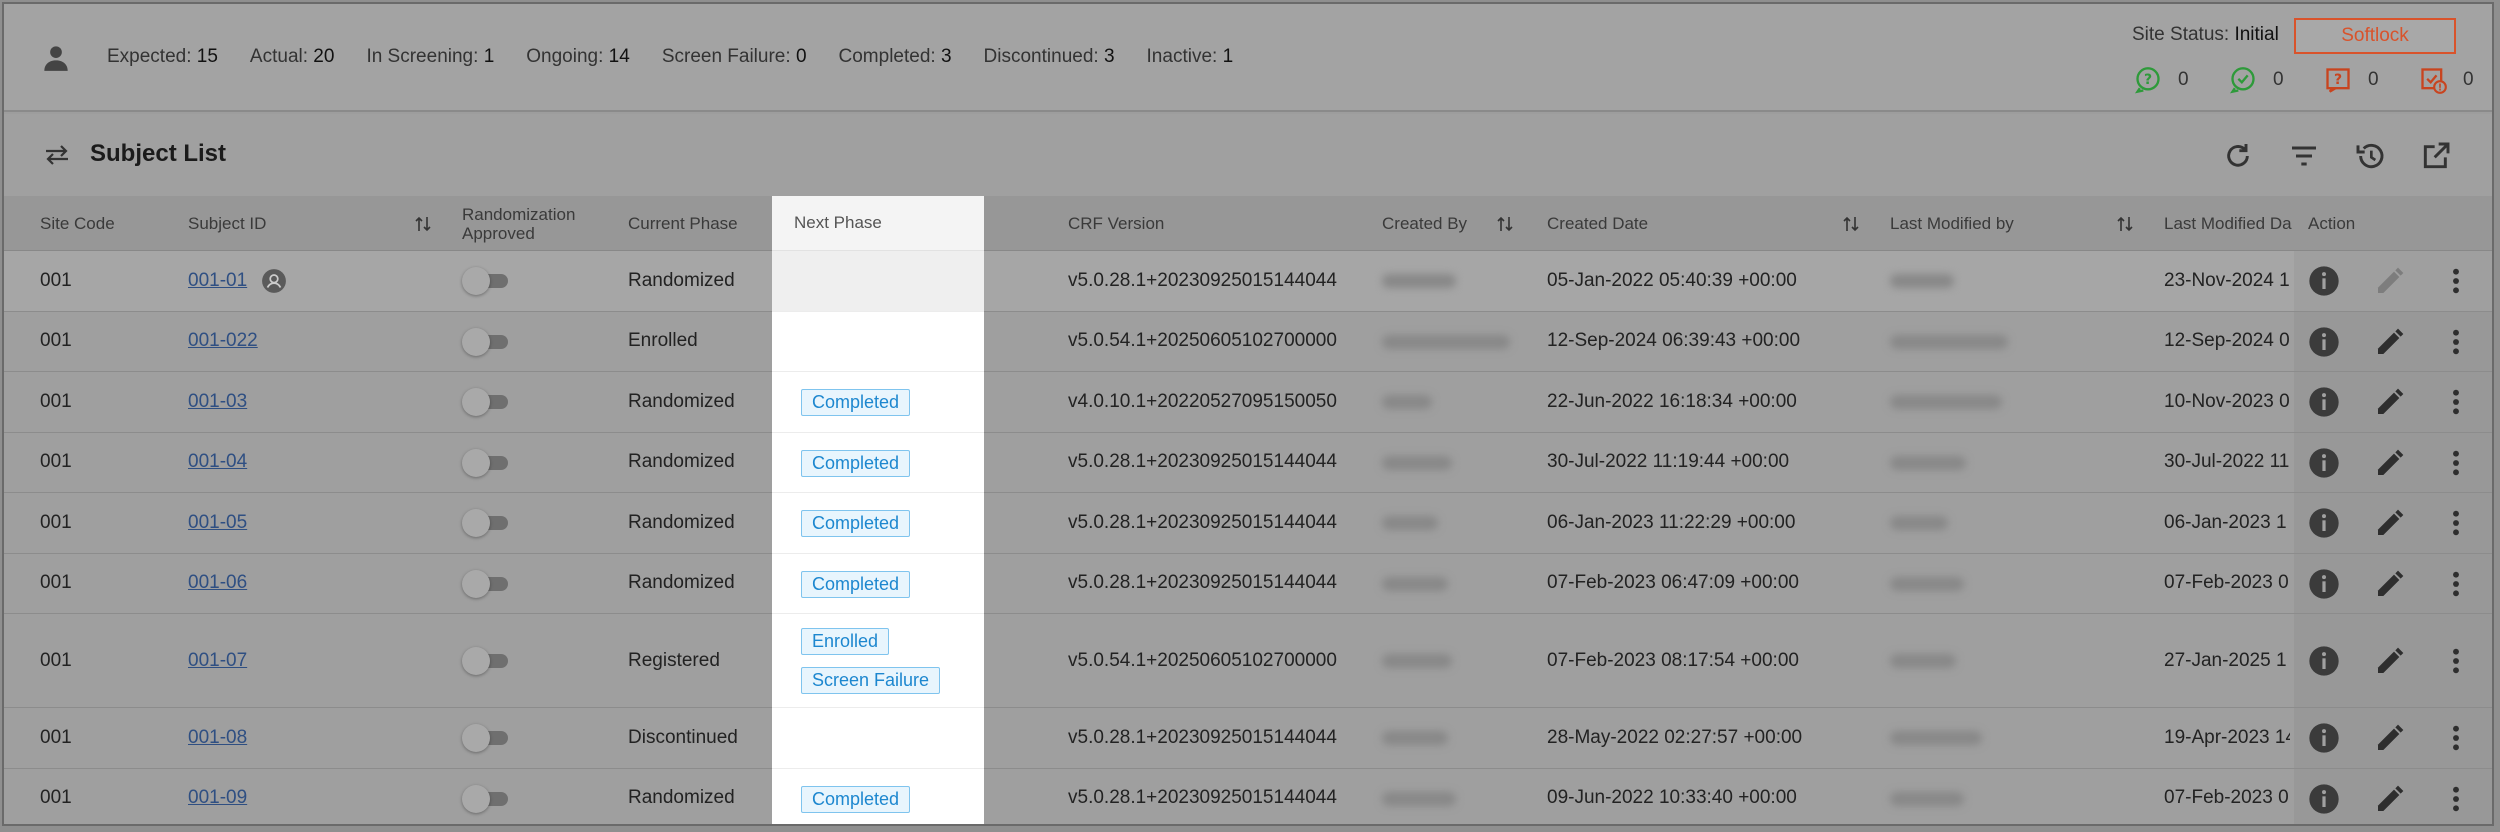 The image size is (2500, 832). Describe the element at coordinates (223, 341) in the screenshot. I see `subject-id-link: 001-022` at that location.